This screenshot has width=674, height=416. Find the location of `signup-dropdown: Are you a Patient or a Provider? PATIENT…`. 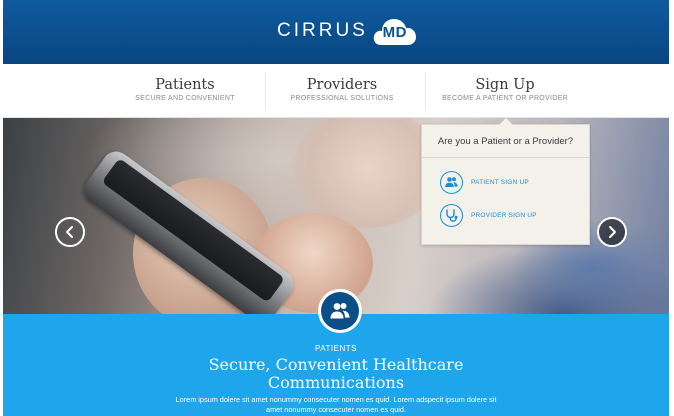

signup-dropdown: Are you a Patient or a Provider? PATIENT… is located at coordinates (505, 181).